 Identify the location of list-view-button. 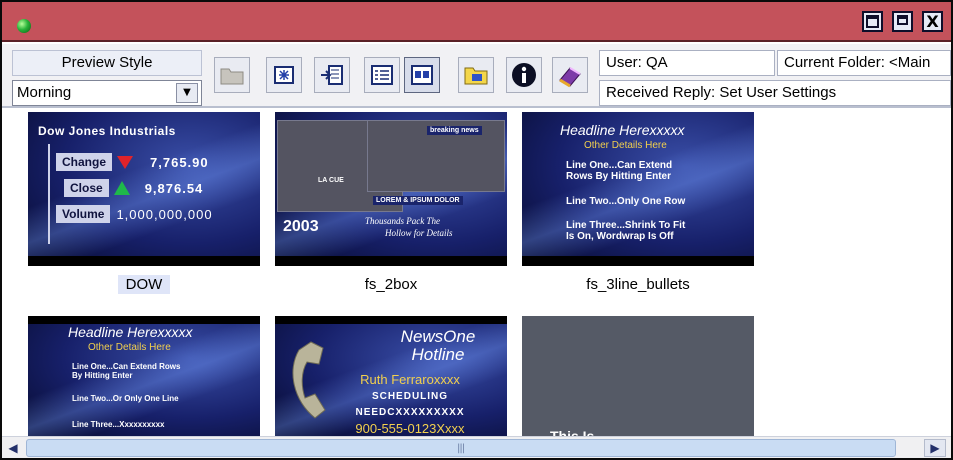
(382, 75).